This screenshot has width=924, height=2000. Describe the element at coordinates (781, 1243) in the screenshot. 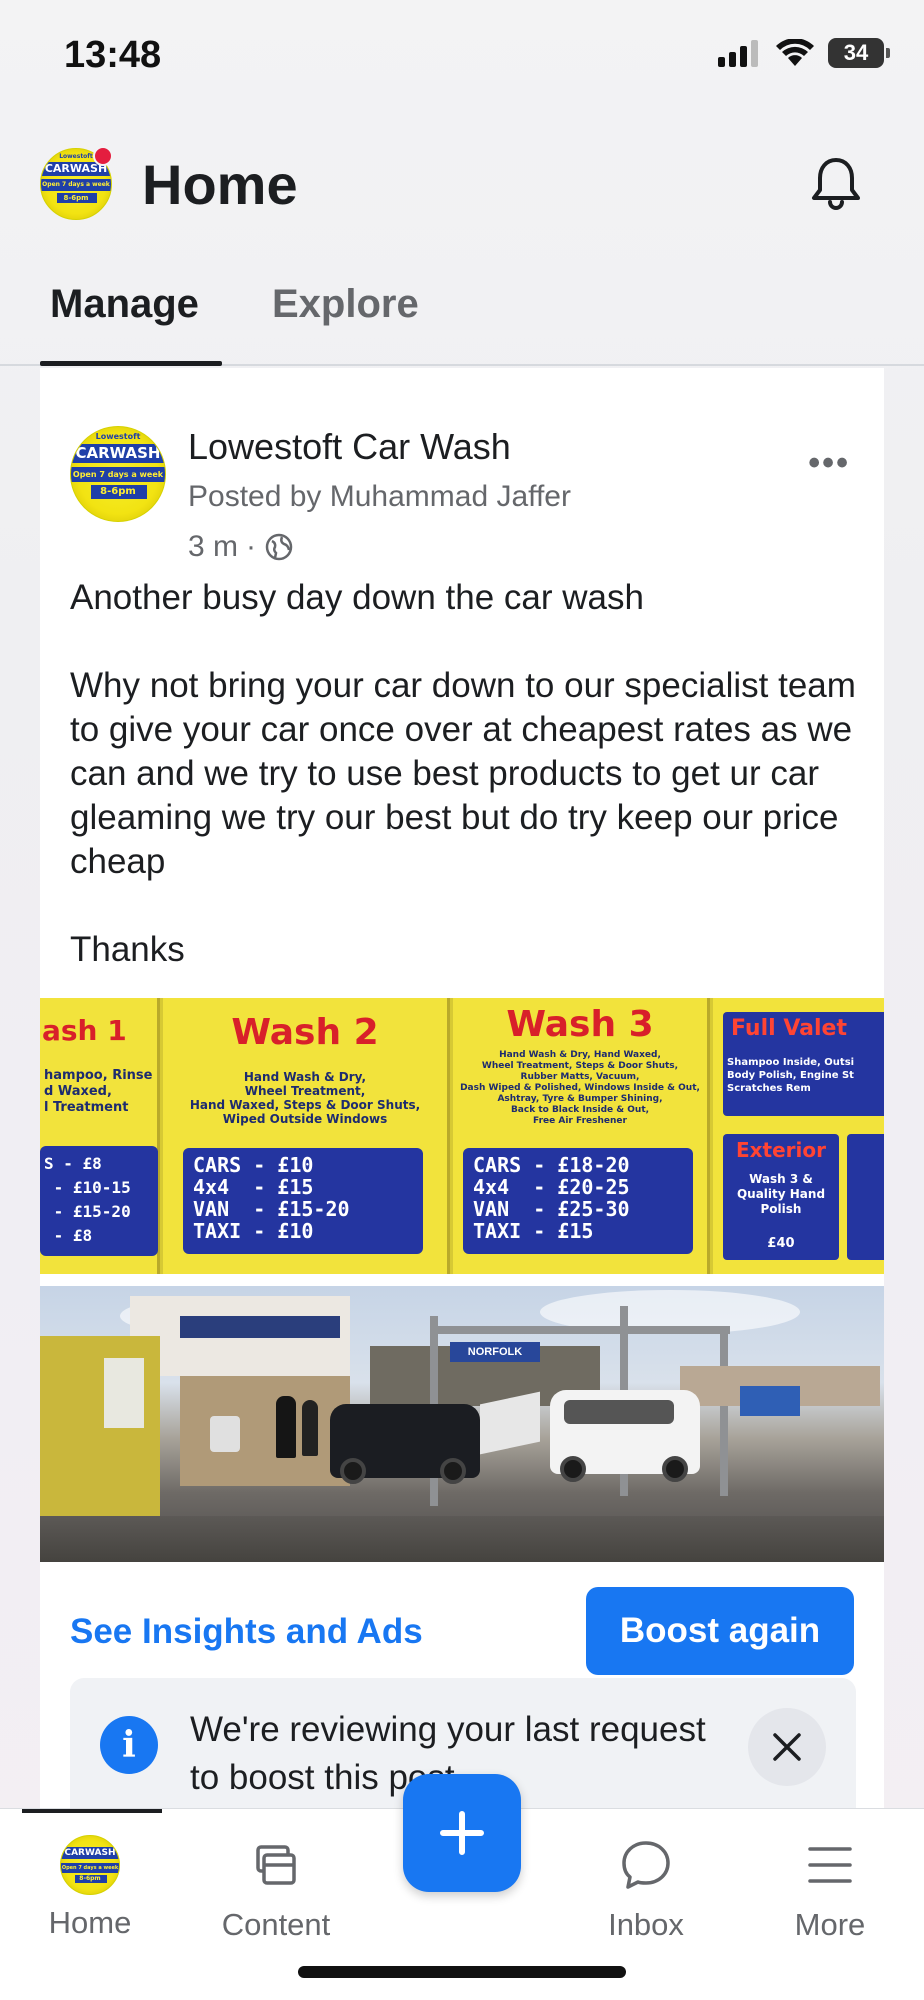

I see `exterior-price: £40` at that location.